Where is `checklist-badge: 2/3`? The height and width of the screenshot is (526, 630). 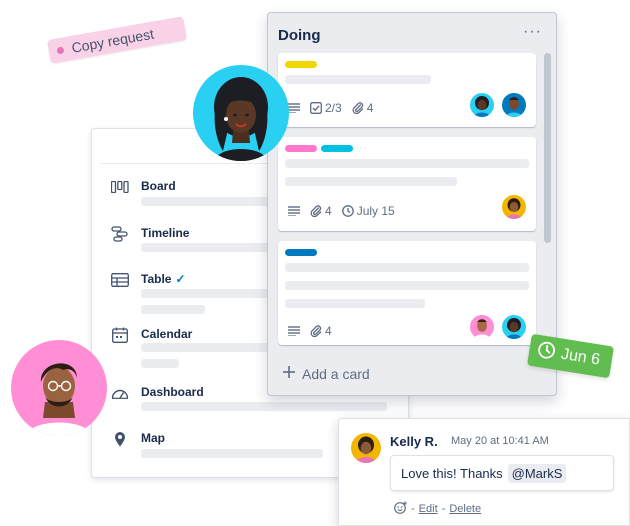
checklist-badge: 2/3 is located at coordinates (326, 108).